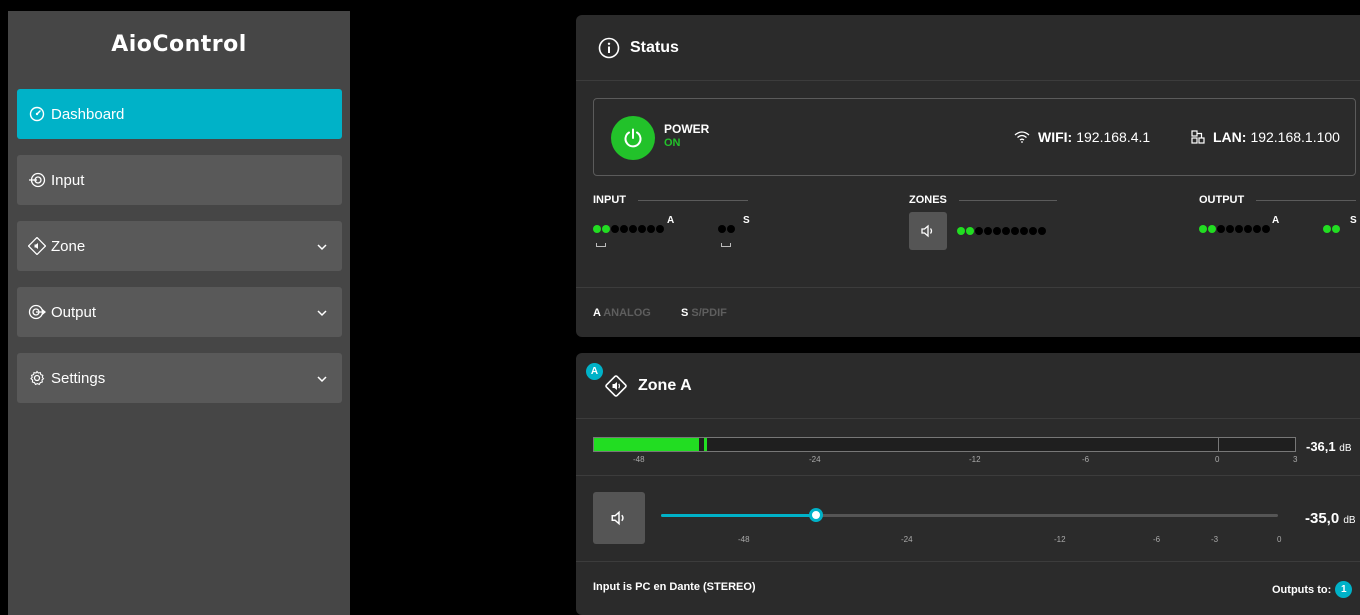 The image size is (1360, 615). Describe the element at coordinates (816, 515) in the screenshot. I see `volume-slider-handle` at that location.